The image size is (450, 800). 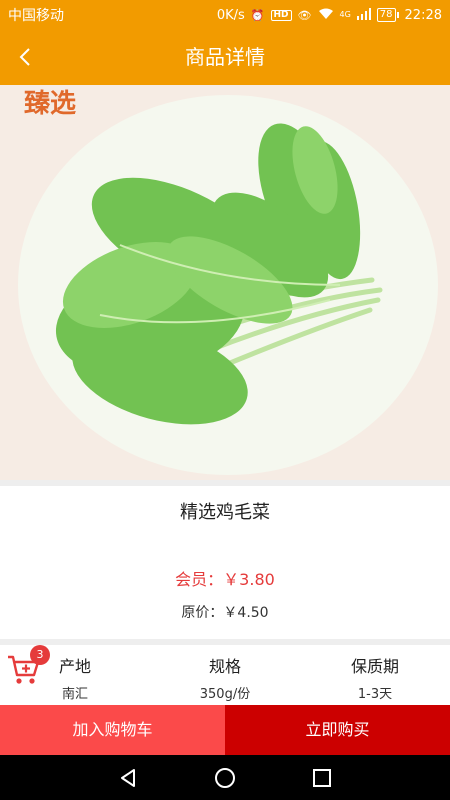 What do you see at coordinates (112, 730) in the screenshot?
I see `add-to-cart-button: 加入购物车` at bounding box center [112, 730].